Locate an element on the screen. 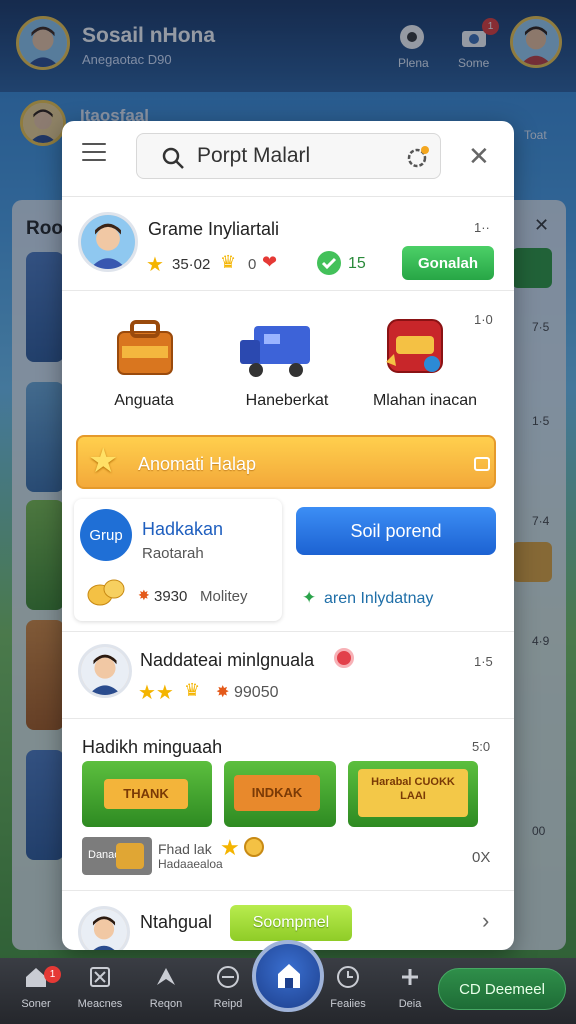  group-stat-value: 3930 is located at coordinates (171, 596).